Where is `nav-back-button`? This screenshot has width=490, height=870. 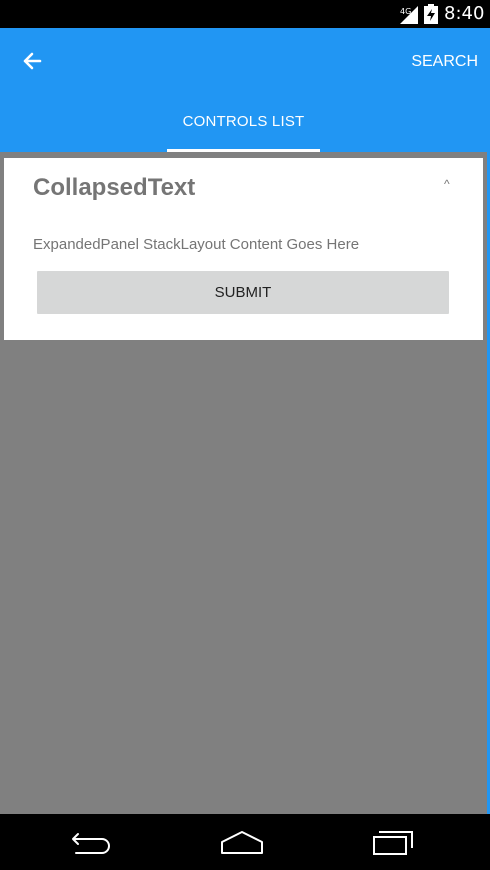 nav-back-button is located at coordinates (92, 842).